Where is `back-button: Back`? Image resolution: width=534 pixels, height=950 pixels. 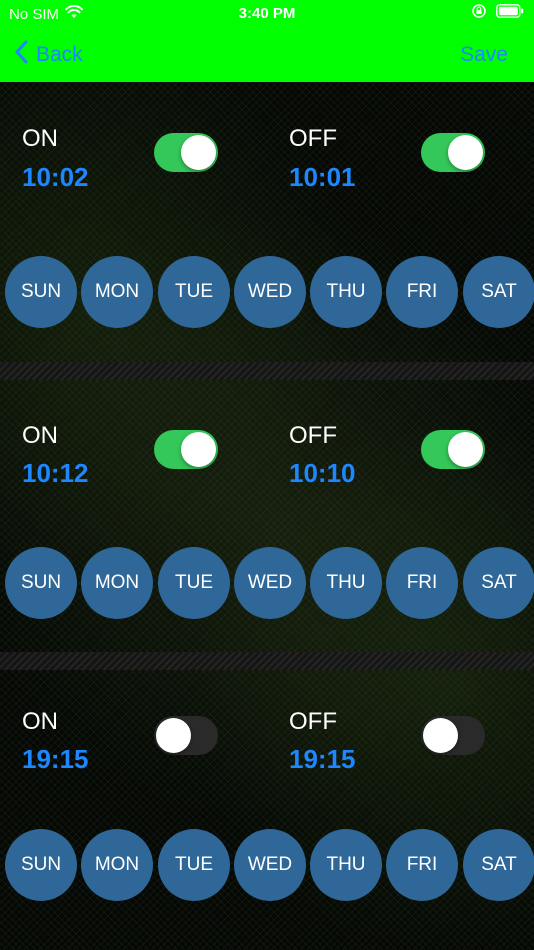
back-button: Back is located at coordinates (48, 55).